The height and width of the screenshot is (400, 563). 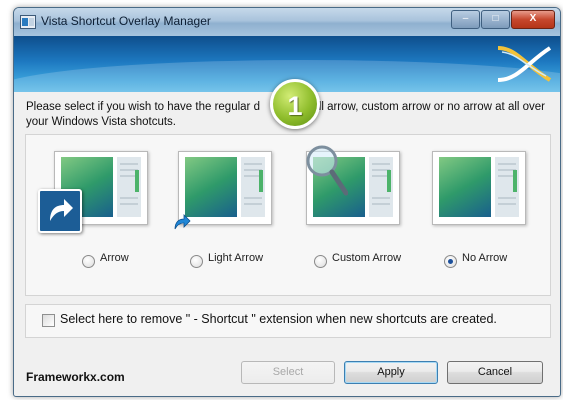 What do you see at coordinates (465, 19) in the screenshot?
I see `minimize-button: –` at bounding box center [465, 19].